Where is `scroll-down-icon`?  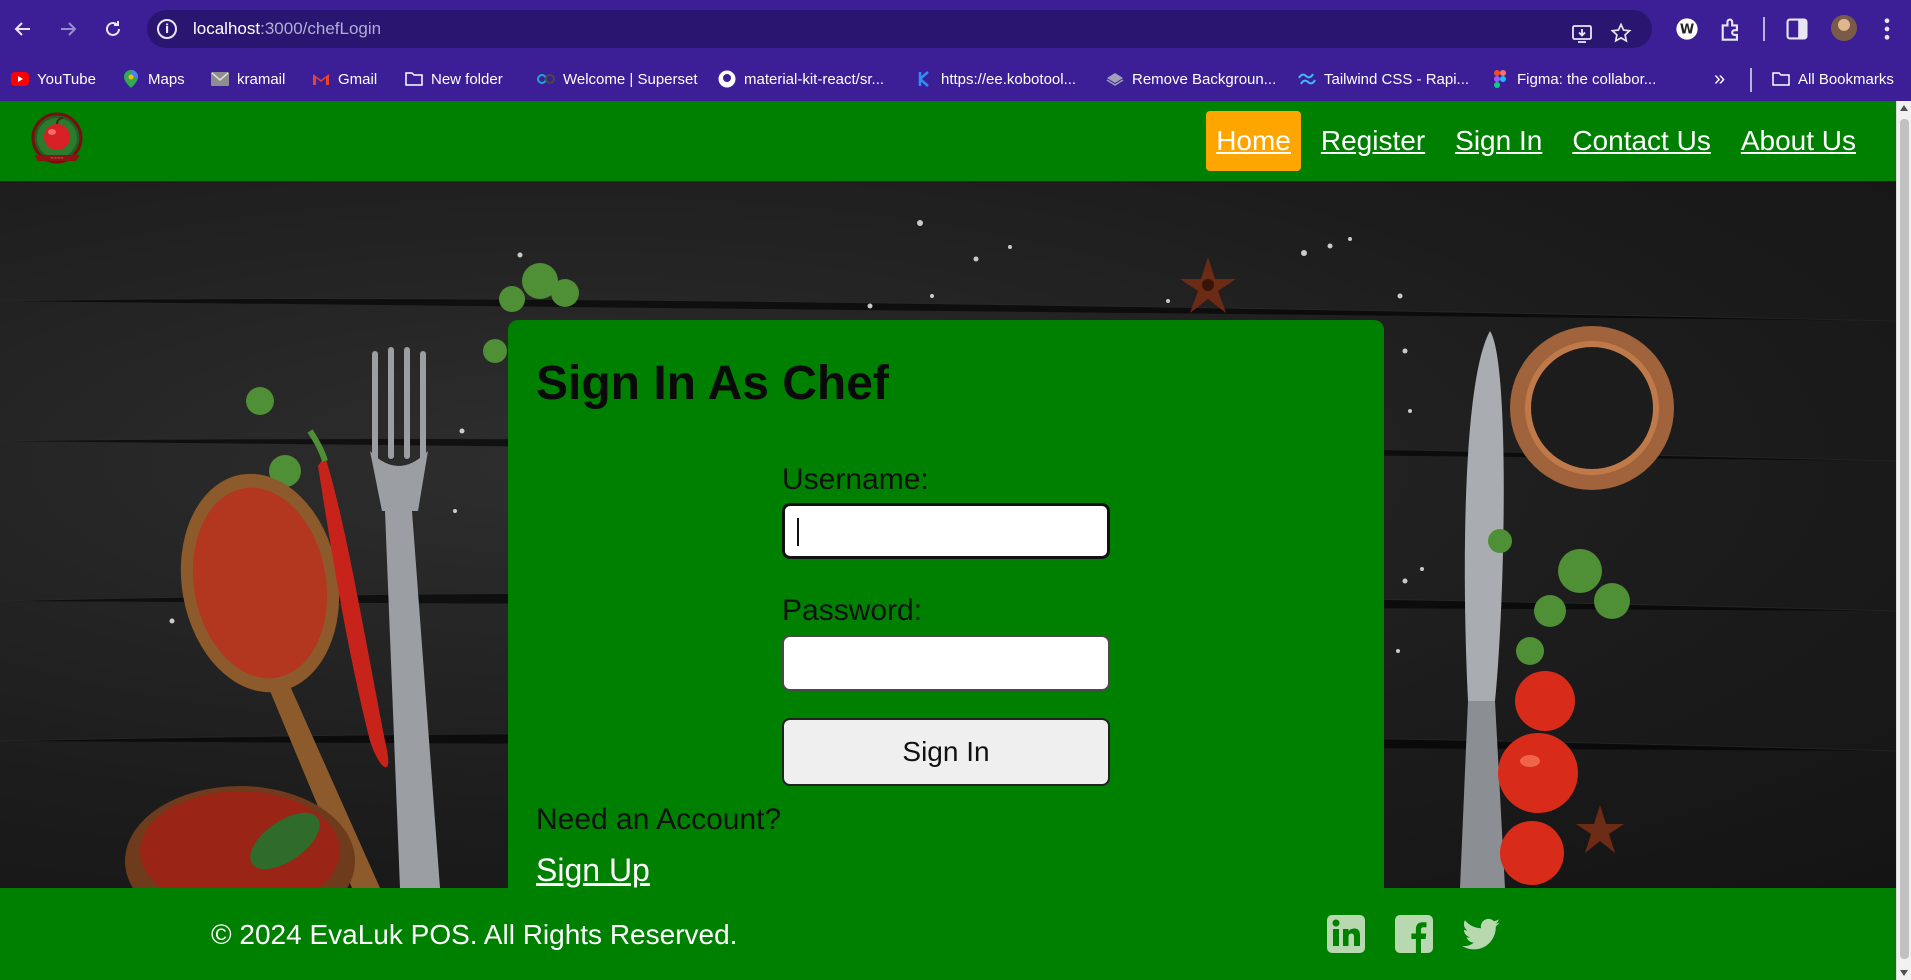
scroll-down-icon is located at coordinates (1904, 973).